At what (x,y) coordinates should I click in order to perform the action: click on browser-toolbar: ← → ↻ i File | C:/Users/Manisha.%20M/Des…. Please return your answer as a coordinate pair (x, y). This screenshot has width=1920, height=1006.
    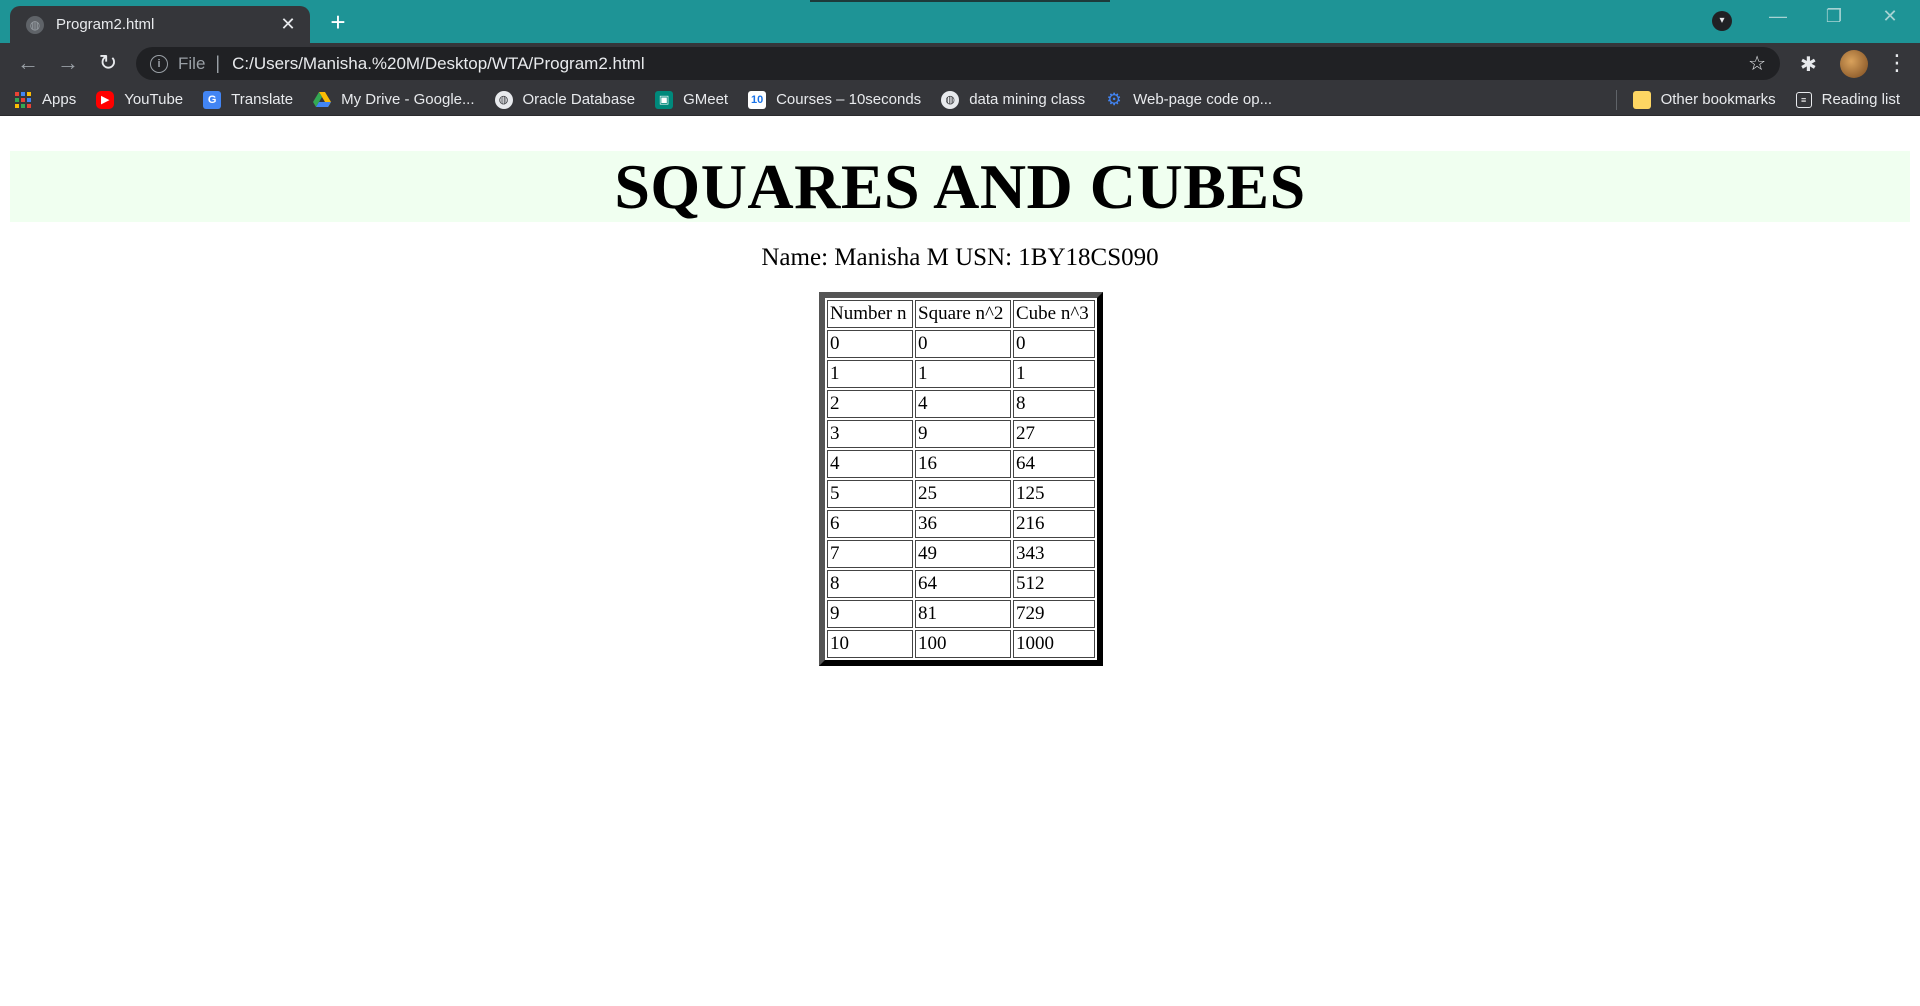
    Looking at the image, I should click on (960, 63).